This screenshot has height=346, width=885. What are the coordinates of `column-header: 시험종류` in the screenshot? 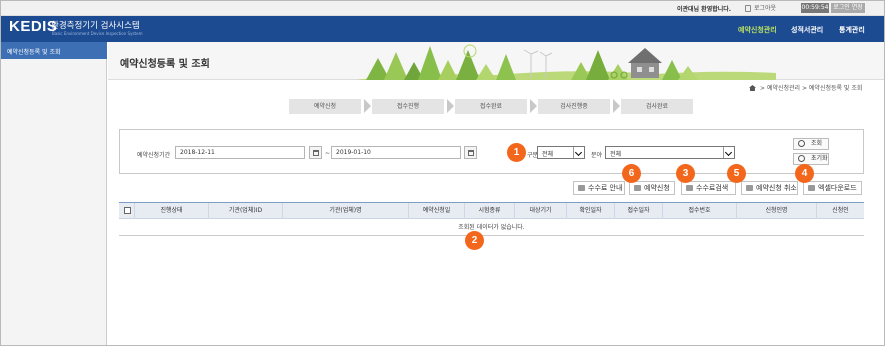 It's located at (490, 211).